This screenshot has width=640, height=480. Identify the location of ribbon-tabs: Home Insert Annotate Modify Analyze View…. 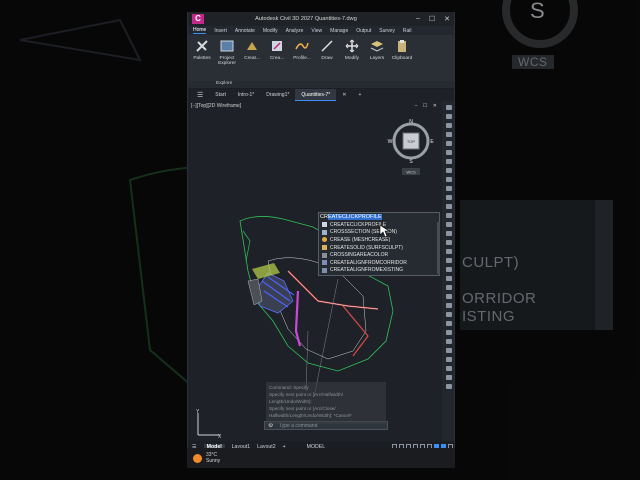
(321, 30).